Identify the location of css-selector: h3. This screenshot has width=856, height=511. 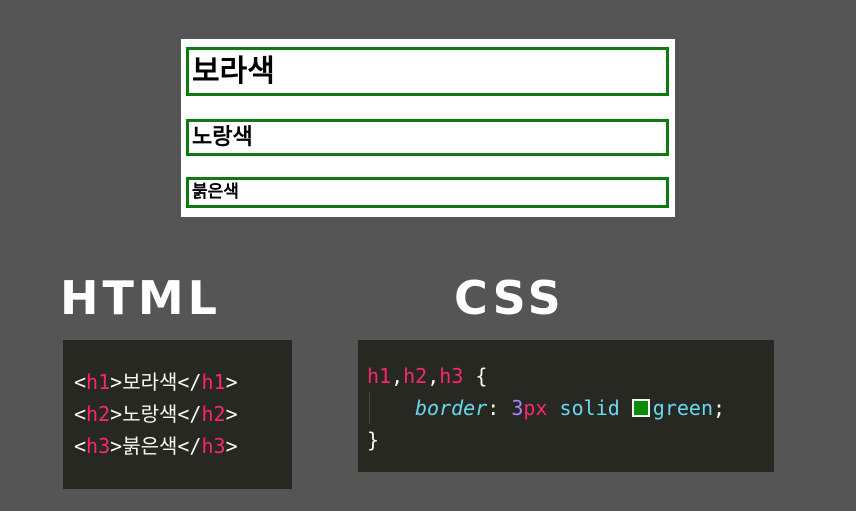
(451, 376).